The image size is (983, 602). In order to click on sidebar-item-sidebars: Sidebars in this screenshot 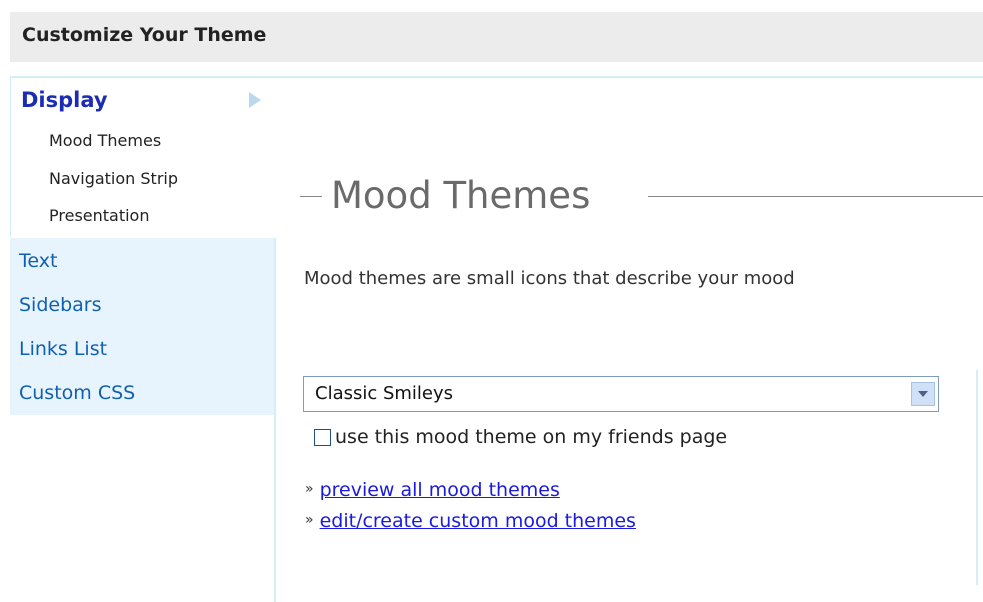, I will do `click(60, 305)`.